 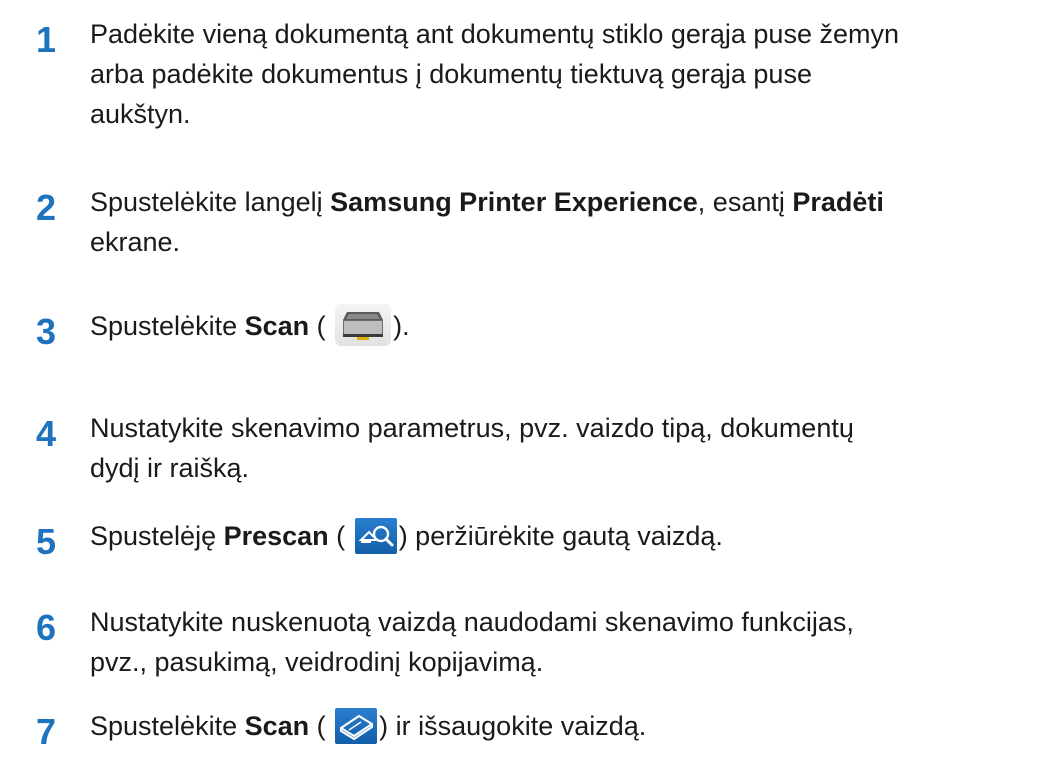 What do you see at coordinates (46, 331) in the screenshot?
I see `step-number: 3` at bounding box center [46, 331].